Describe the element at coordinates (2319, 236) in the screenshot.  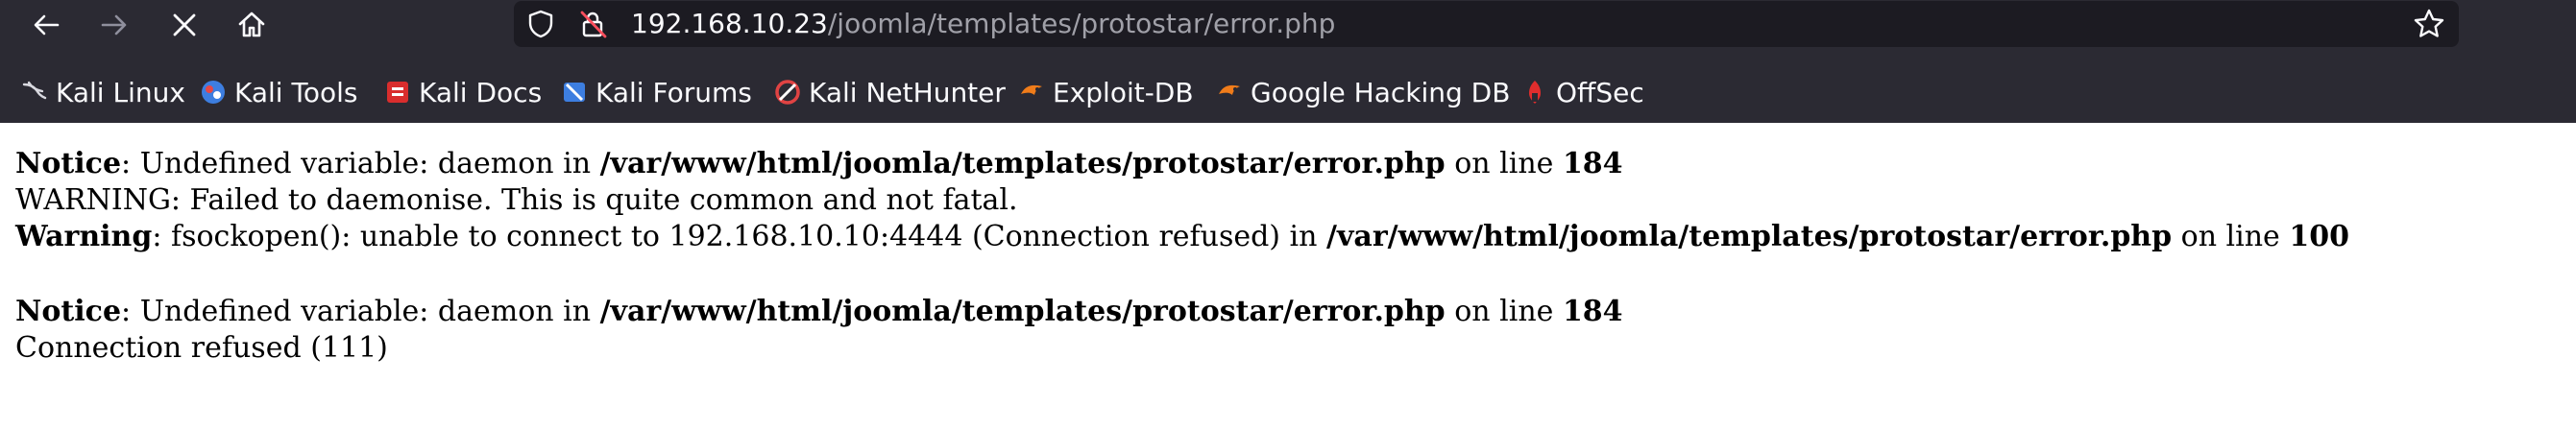
I see `line-number: 100` at that location.